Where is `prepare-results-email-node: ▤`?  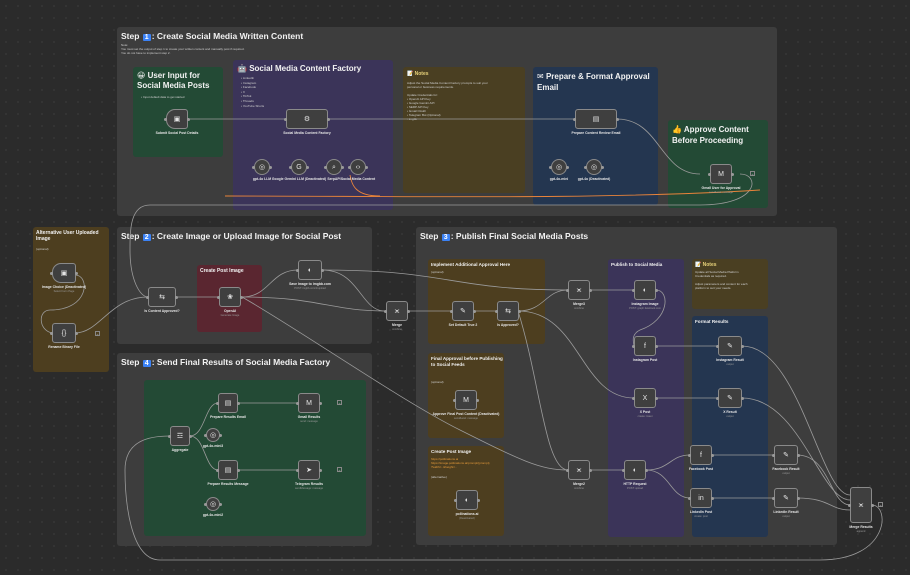 prepare-results-email-node: ▤ is located at coordinates (228, 403).